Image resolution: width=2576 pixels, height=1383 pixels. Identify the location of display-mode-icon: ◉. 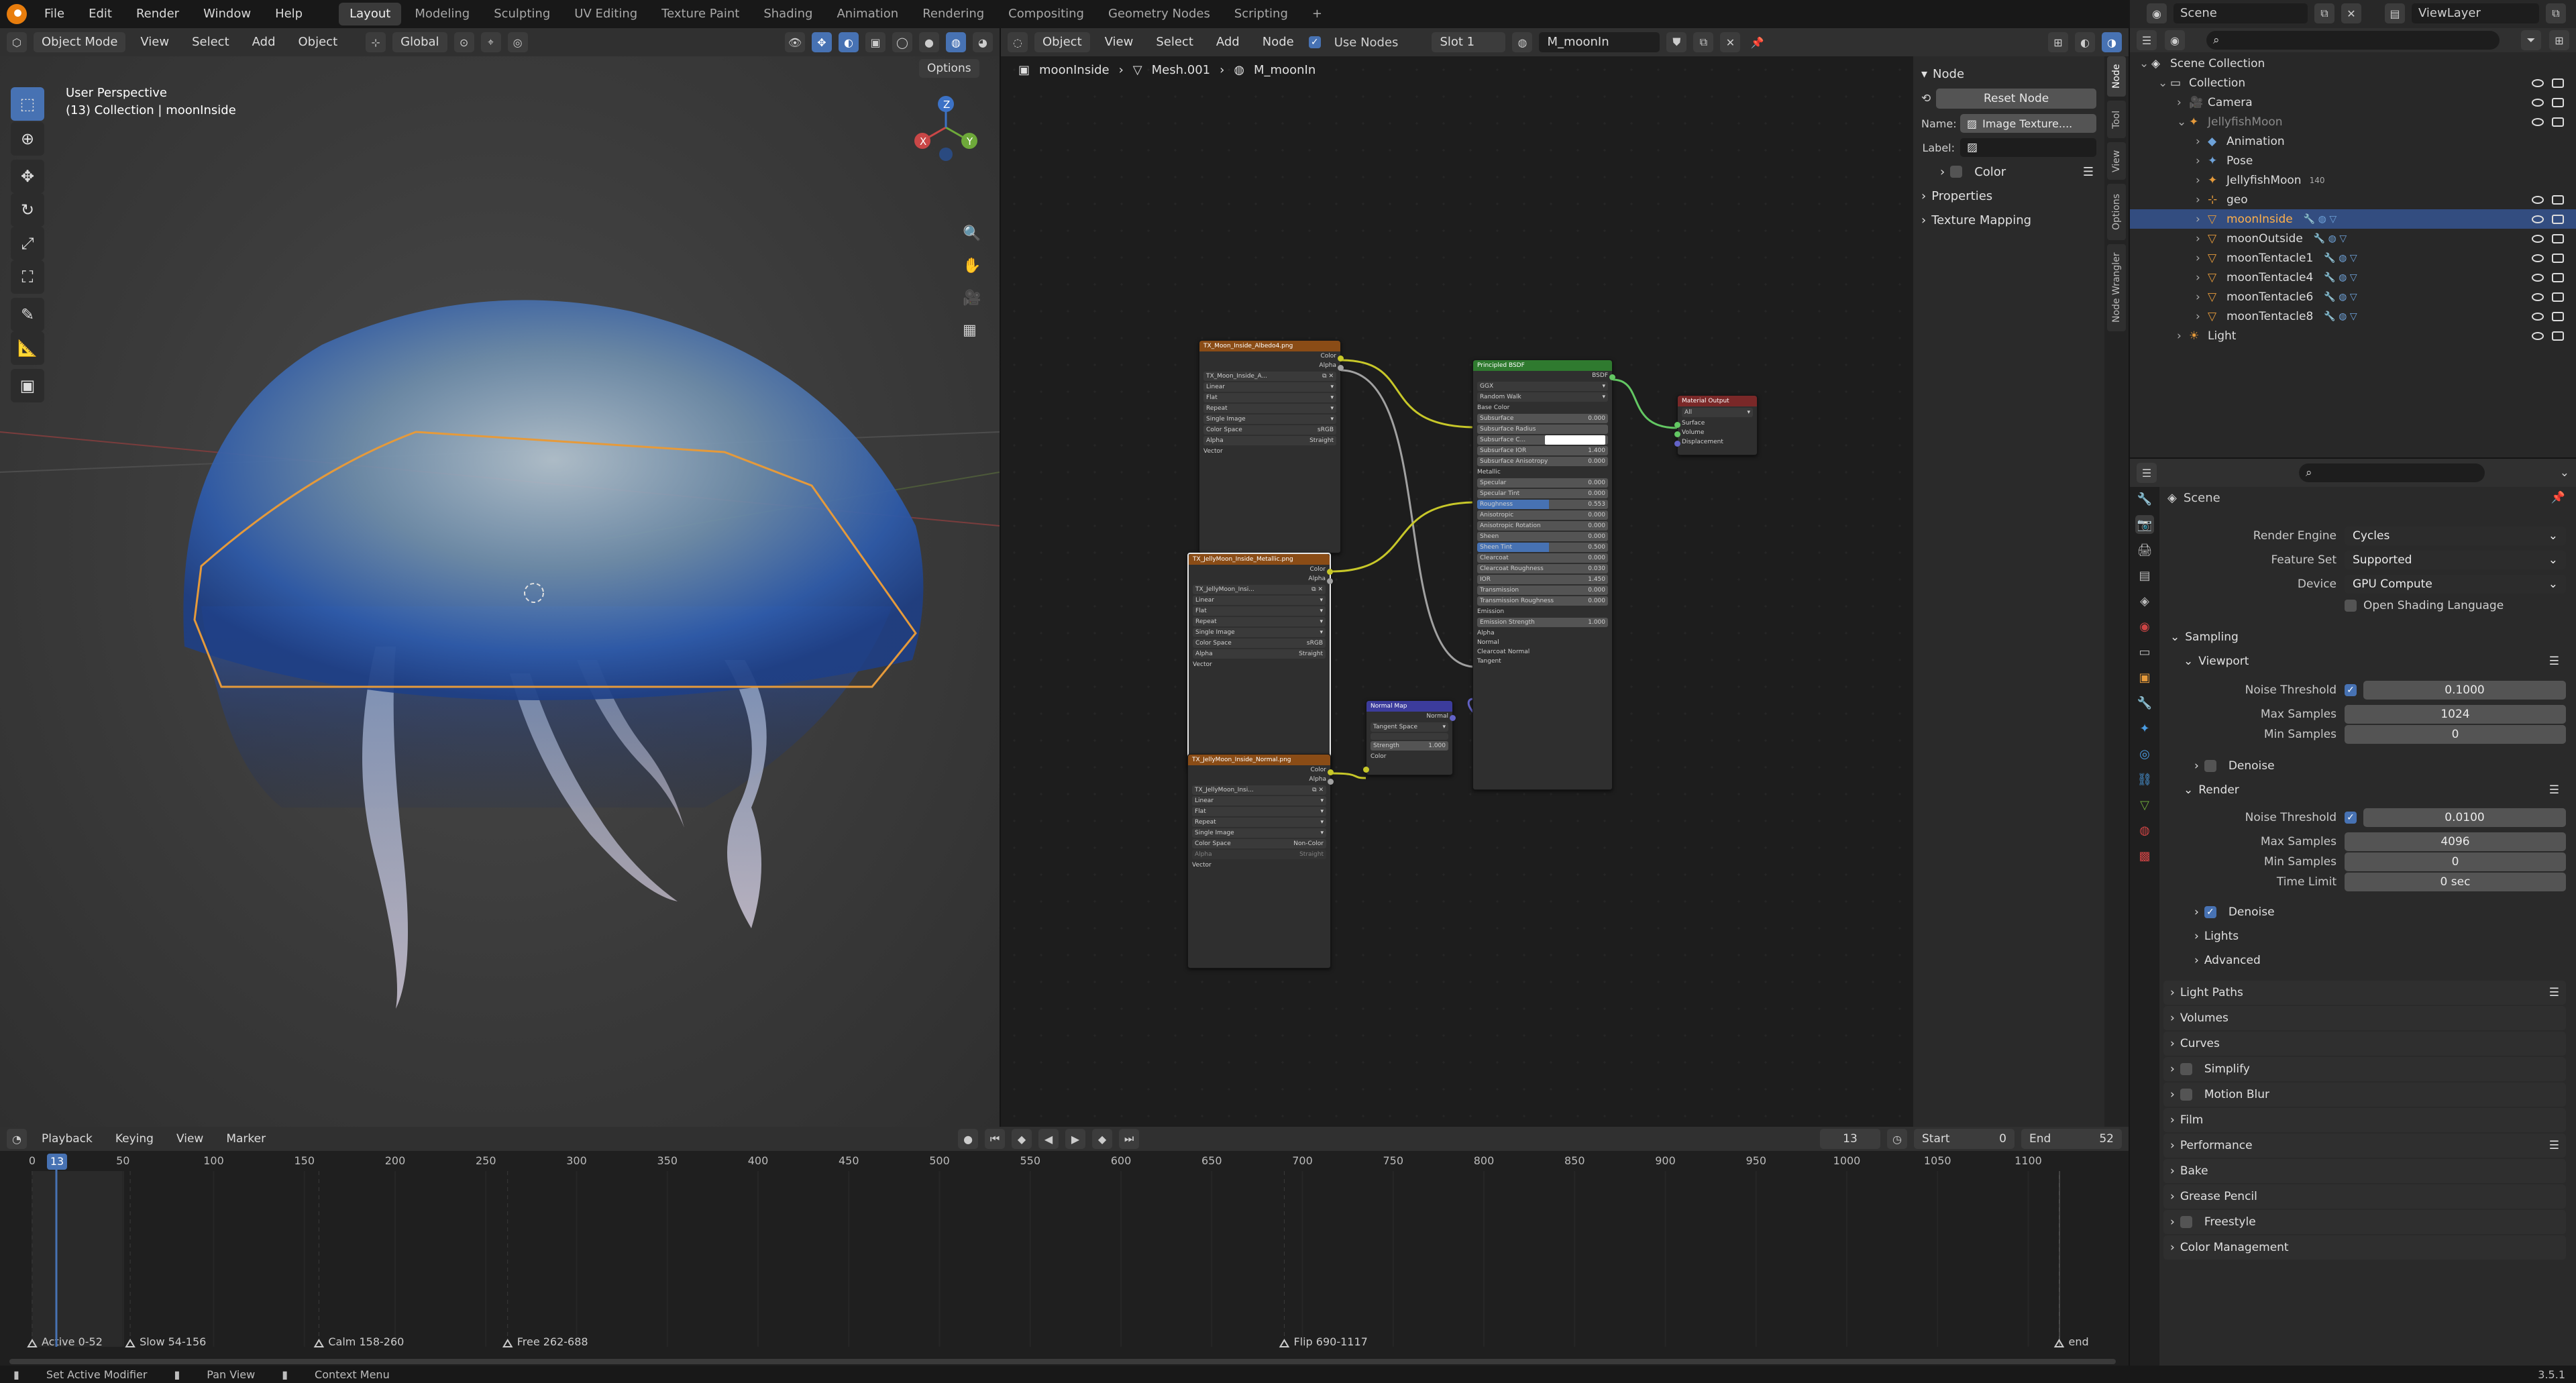
(2175, 40).